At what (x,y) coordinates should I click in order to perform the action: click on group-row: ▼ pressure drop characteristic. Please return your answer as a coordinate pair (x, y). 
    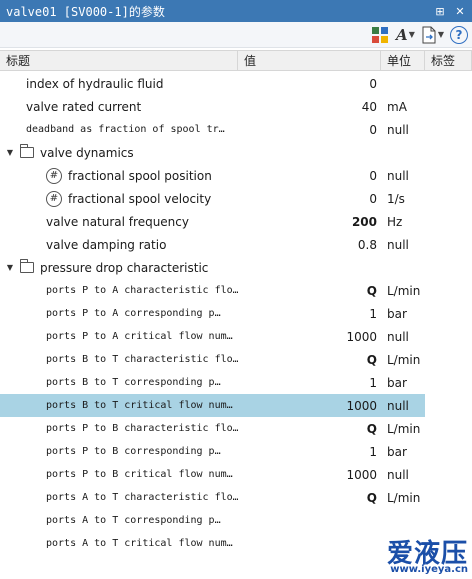
    Looking at the image, I should click on (236, 267).